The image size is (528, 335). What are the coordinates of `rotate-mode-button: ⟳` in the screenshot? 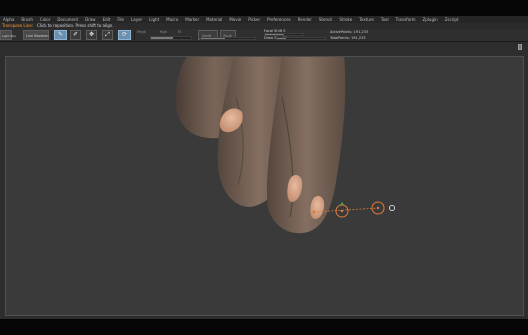 It's located at (124, 35).